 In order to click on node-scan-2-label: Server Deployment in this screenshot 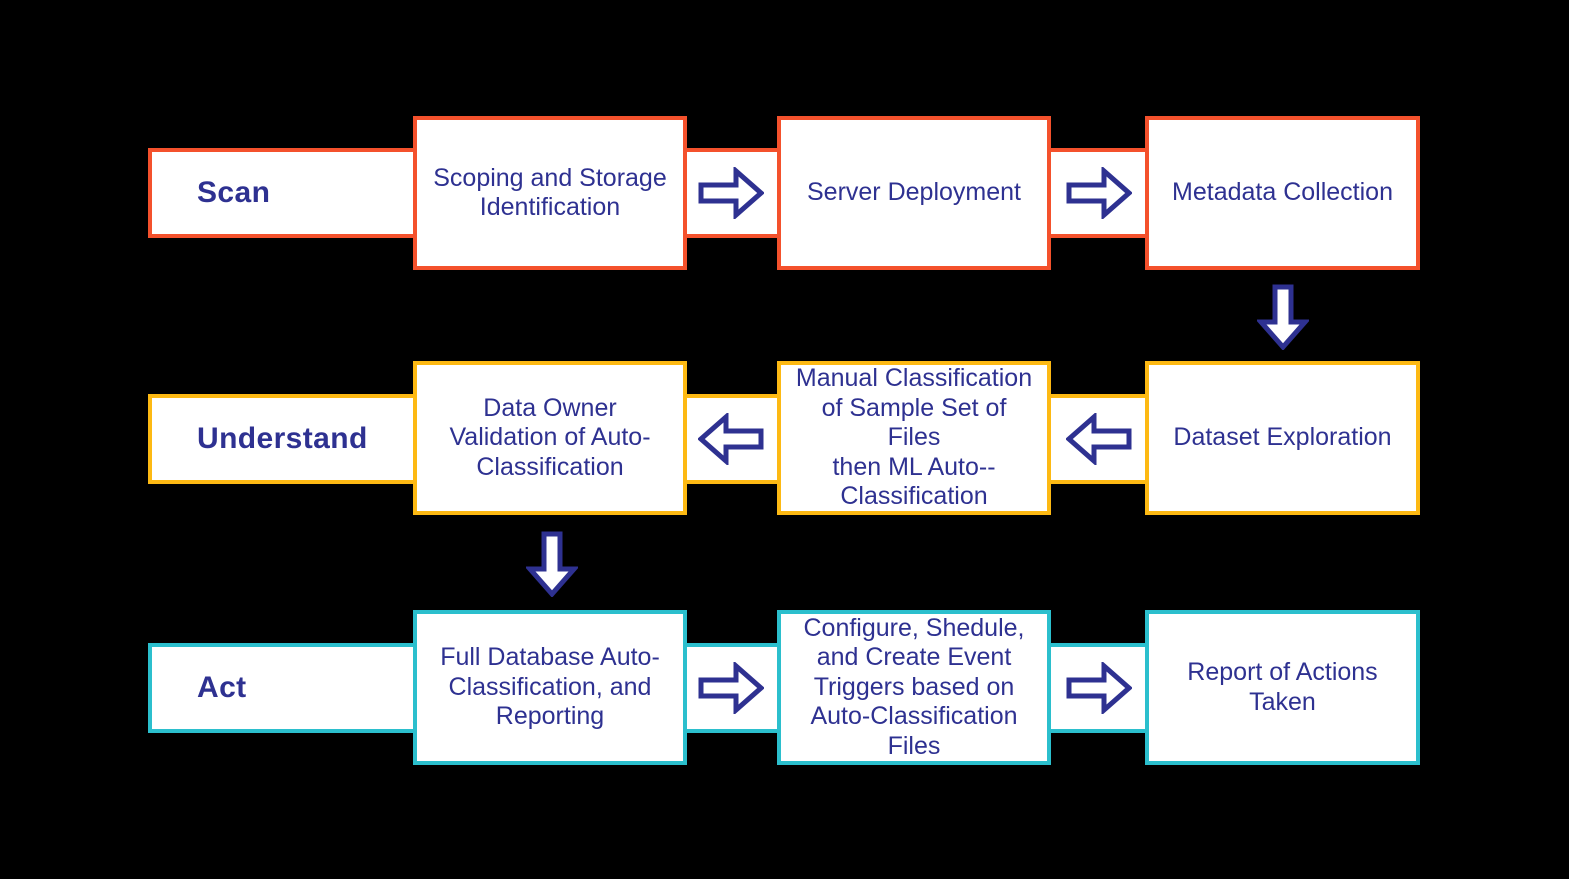, I will do `click(914, 192)`.